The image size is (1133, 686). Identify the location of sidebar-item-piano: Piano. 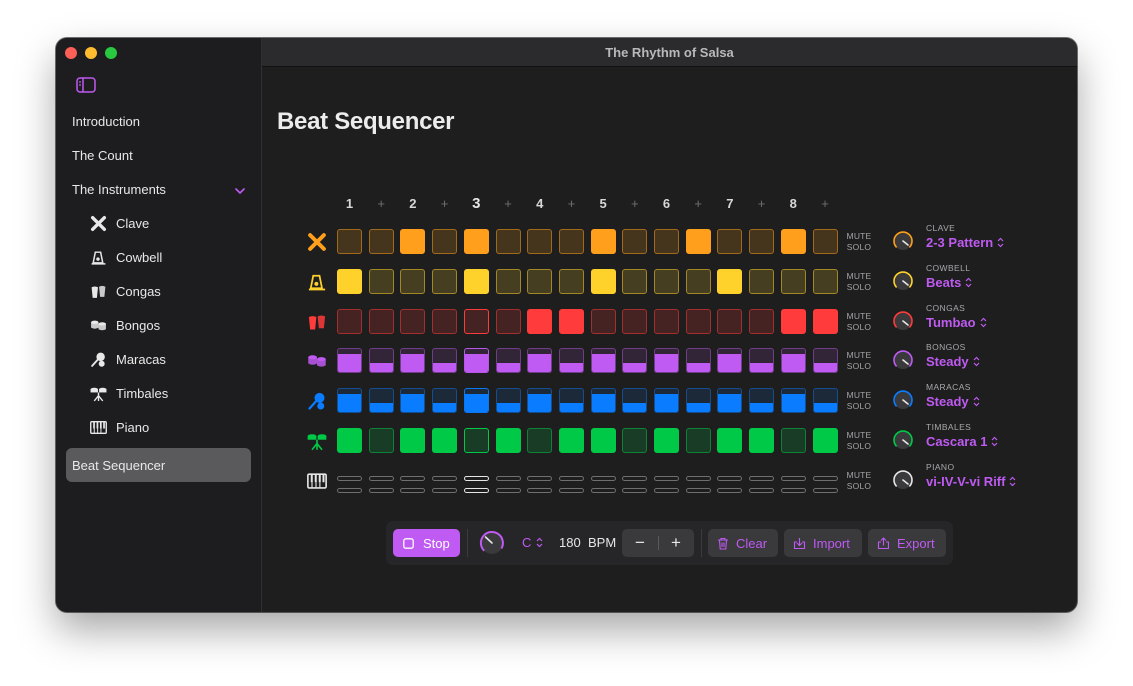
(158, 427).